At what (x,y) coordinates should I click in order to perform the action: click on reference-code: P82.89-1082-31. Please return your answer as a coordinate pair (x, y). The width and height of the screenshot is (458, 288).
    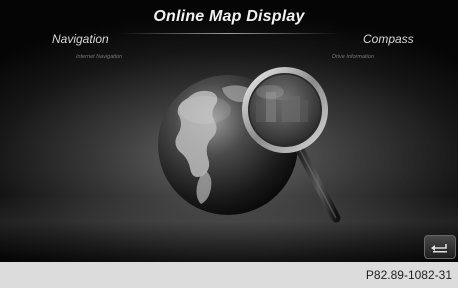
    Looking at the image, I should click on (408, 275).